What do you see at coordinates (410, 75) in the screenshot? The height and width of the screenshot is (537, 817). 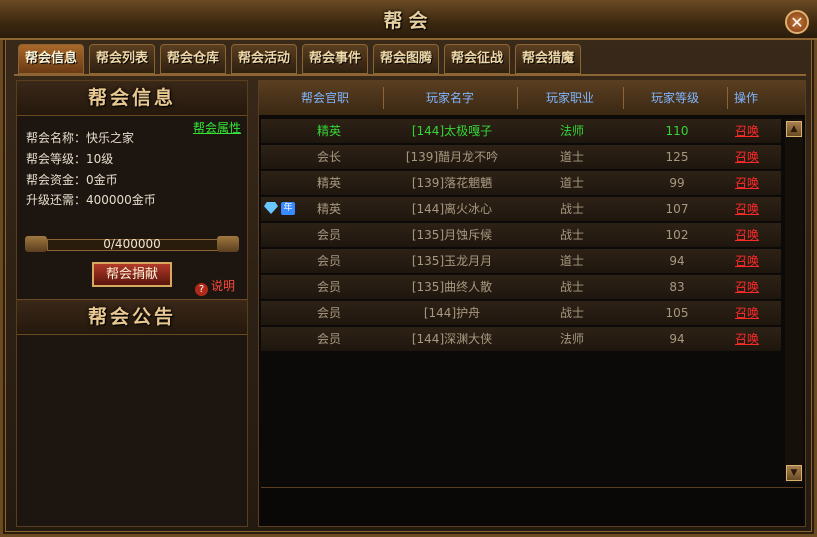 I see `tab-divider` at bounding box center [410, 75].